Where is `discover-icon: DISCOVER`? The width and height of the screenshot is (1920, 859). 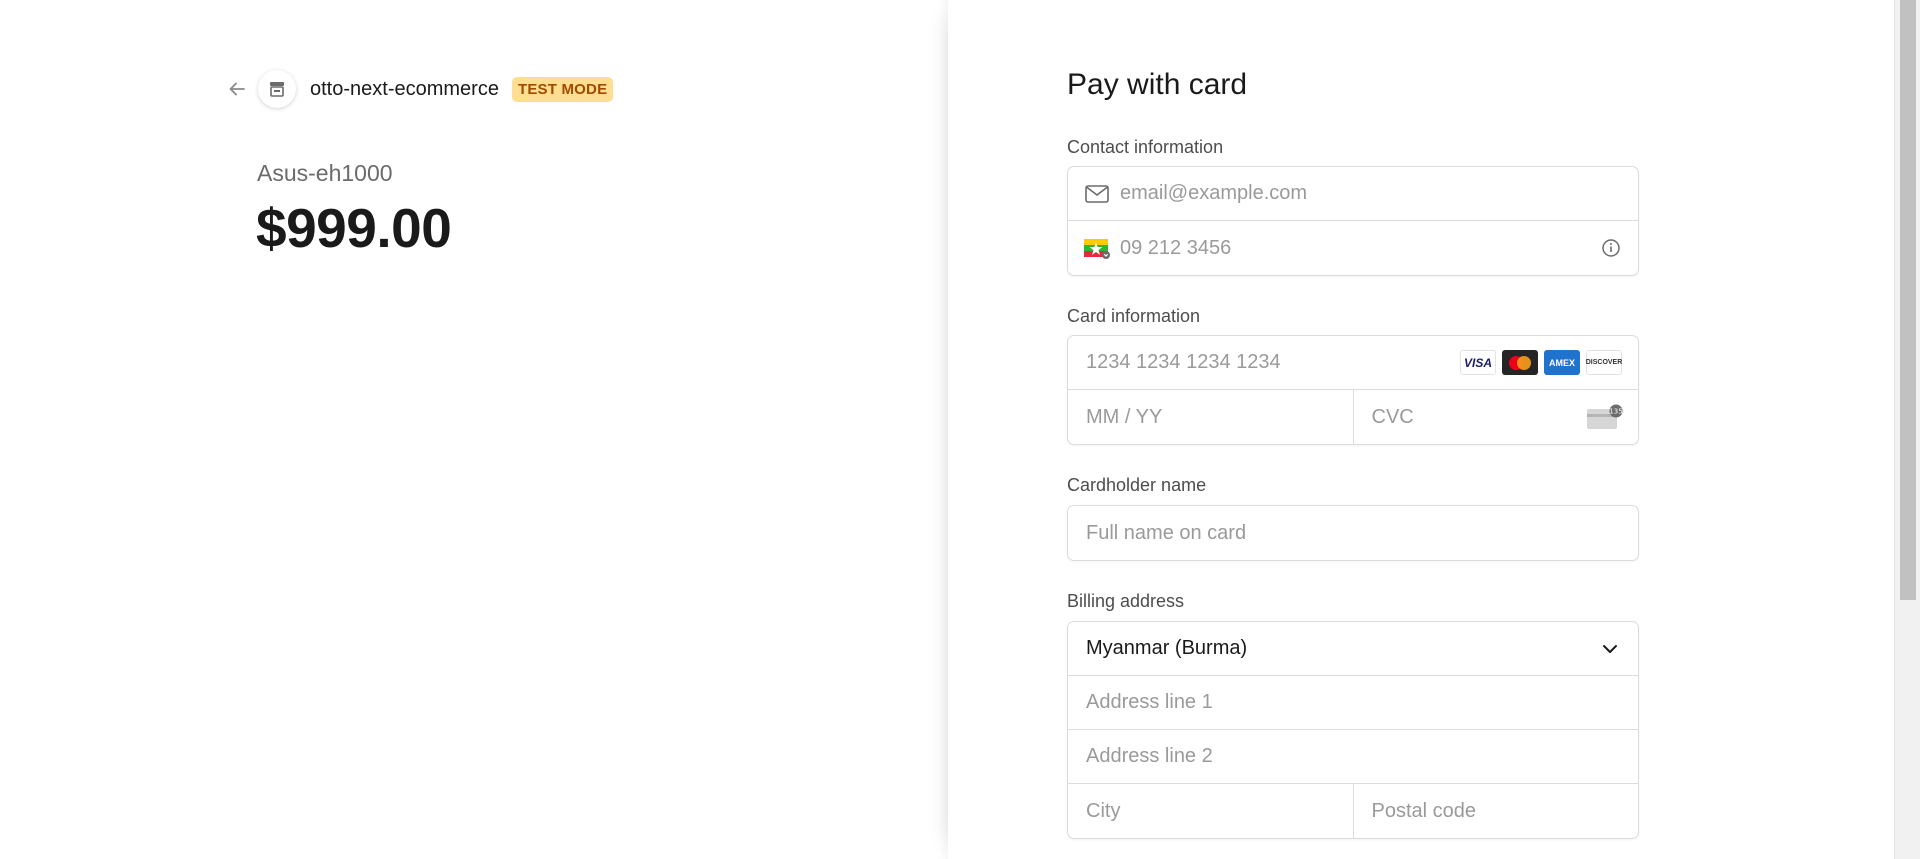
discover-icon: DISCOVER is located at coordinates (1604, 362).